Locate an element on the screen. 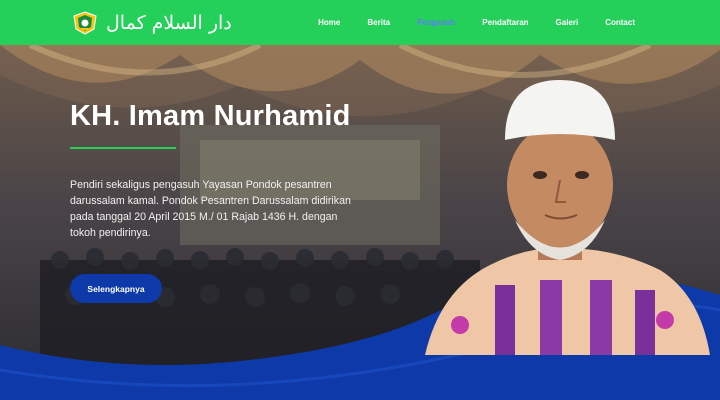  hero-title: KH. Imam Nurhamid is located at coordinates (210, 116).